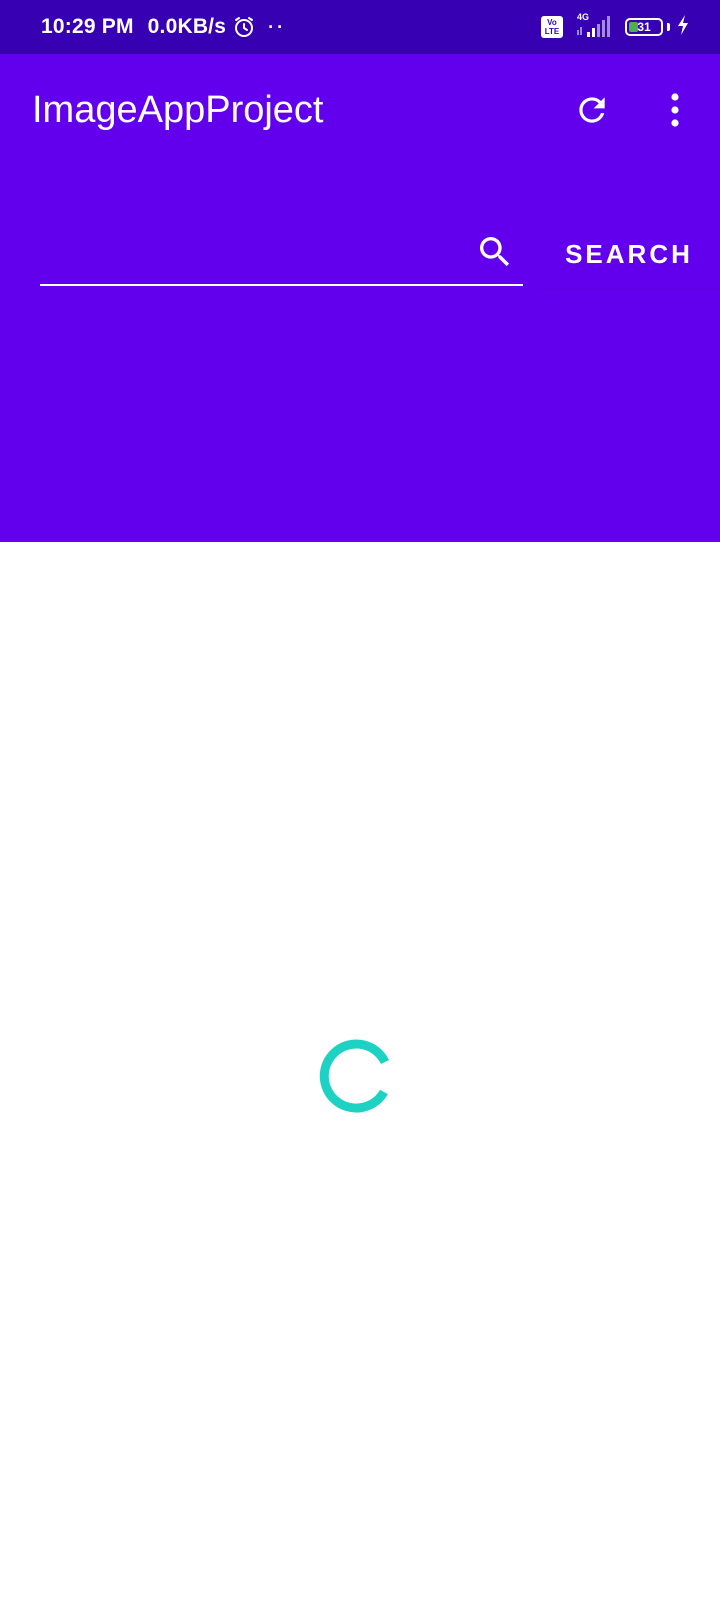  I want to click on battery-icon: 31, so click(644, 27).